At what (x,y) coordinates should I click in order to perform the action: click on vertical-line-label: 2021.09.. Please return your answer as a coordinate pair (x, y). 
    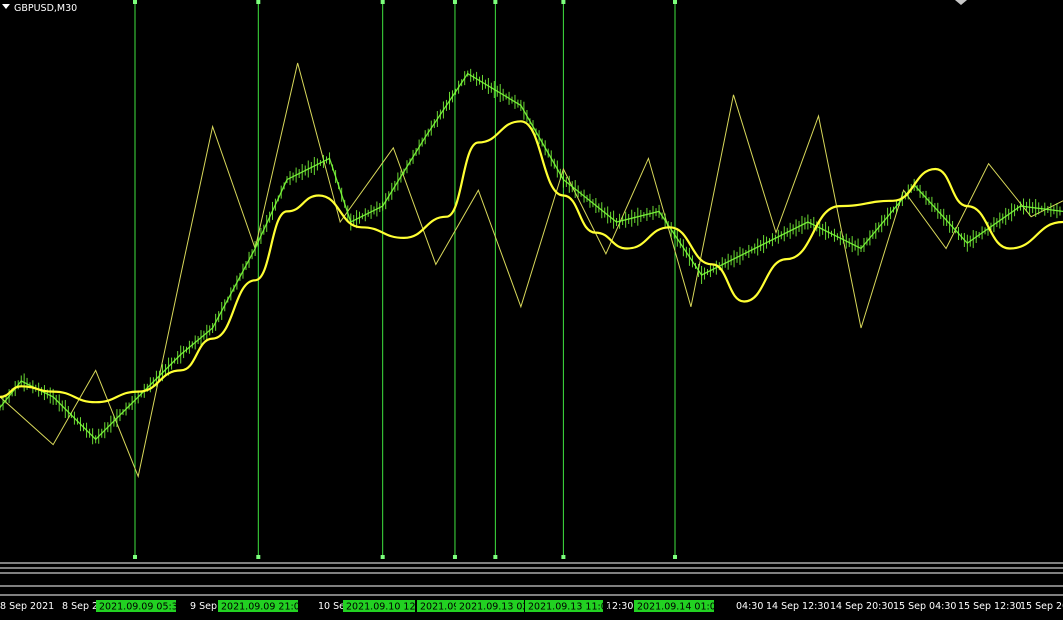
    Looking at the image, I should click on (441, 607).